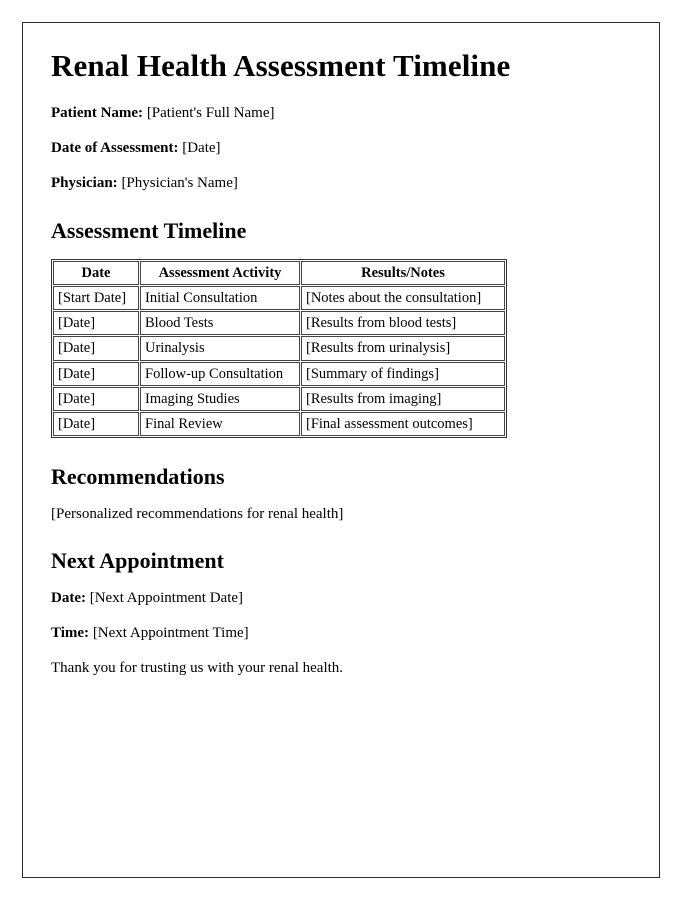 This screenshot has height=900, width=700. I want to click on metadata-label: Patient Name:, so click(97, 112).